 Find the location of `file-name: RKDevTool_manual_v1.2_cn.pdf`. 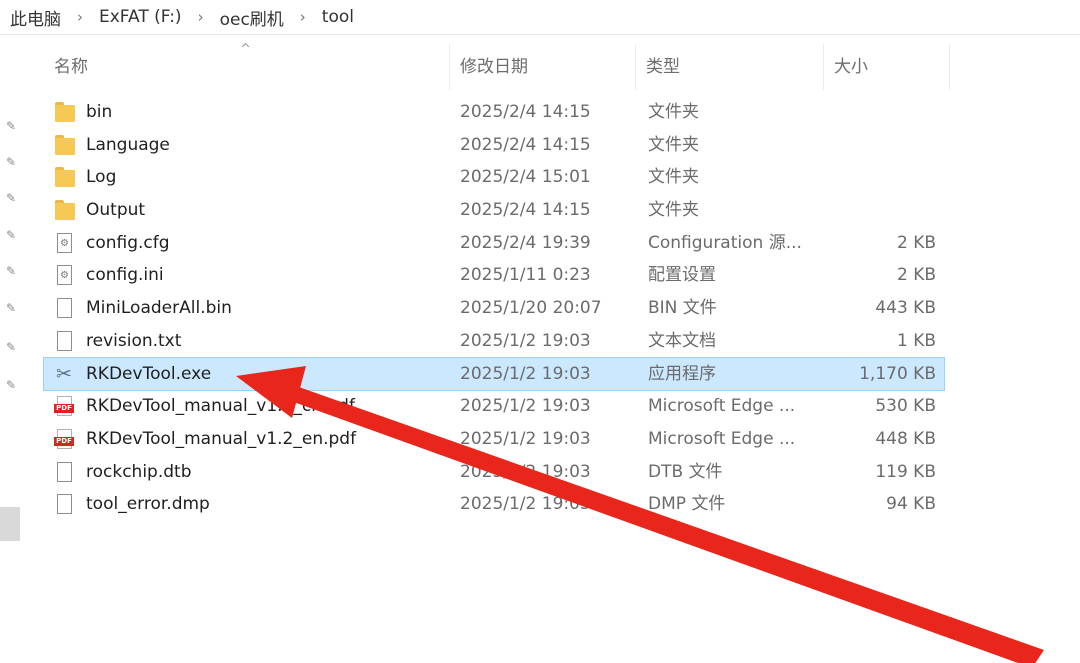

file-name: RKDevTool_manual_v1.2_cn.pdf is located at coordinates (266, 406).